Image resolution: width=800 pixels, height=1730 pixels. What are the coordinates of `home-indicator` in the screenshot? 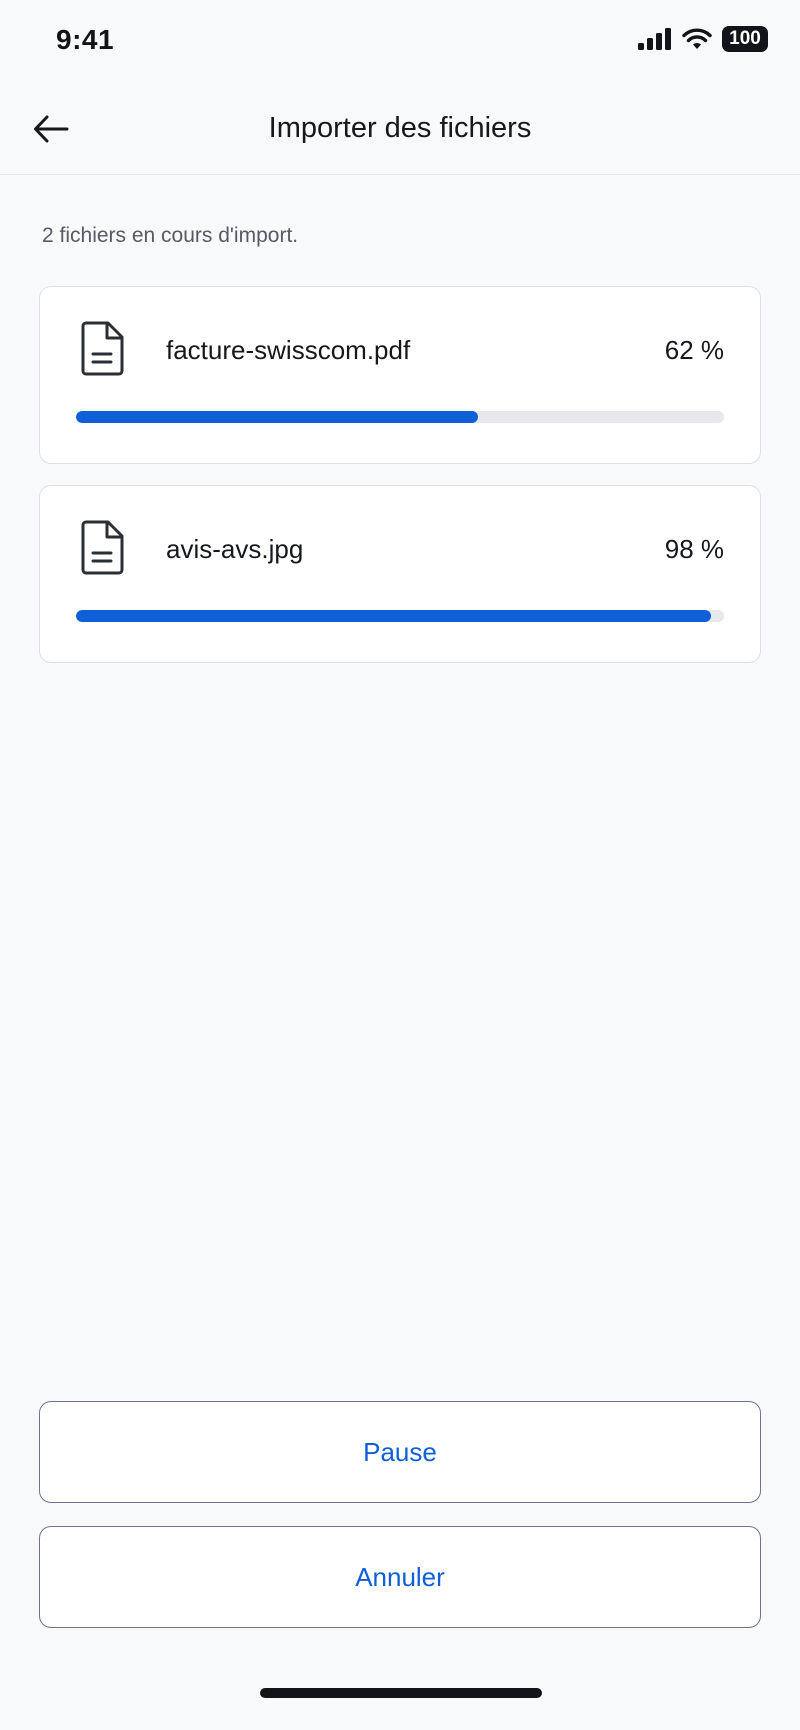 It's located at (401, 1693).